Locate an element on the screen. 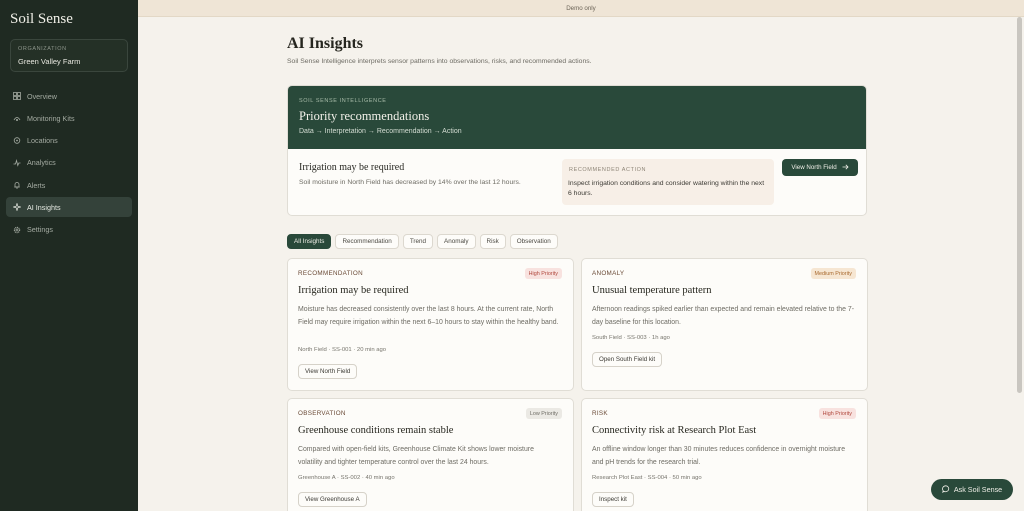  sidebar-item-label: Settings is located at coordinates (40, 230).